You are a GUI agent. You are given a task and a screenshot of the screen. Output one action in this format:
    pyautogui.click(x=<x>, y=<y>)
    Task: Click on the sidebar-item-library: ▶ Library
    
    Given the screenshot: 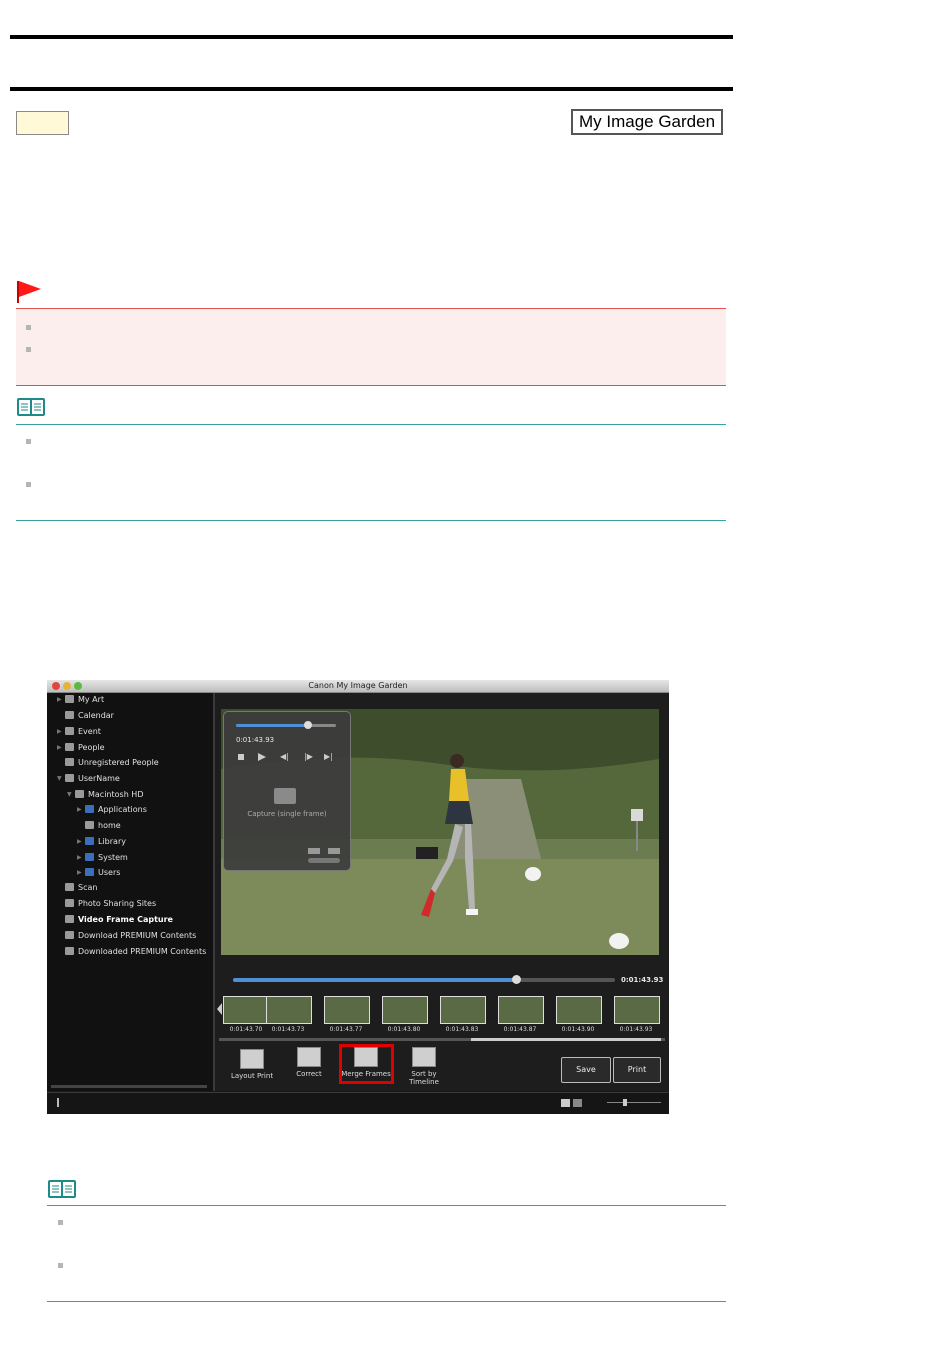 What is the action you would take?
    pyautogui.click(x=101, y=842)
    